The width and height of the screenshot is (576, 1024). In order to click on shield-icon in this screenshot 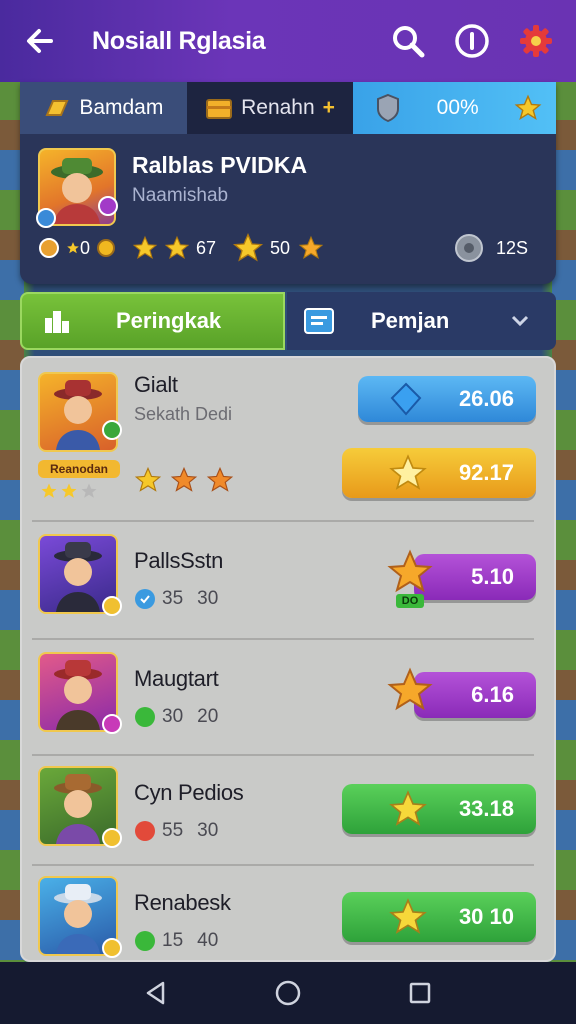, I will do `click(388, 108)`.